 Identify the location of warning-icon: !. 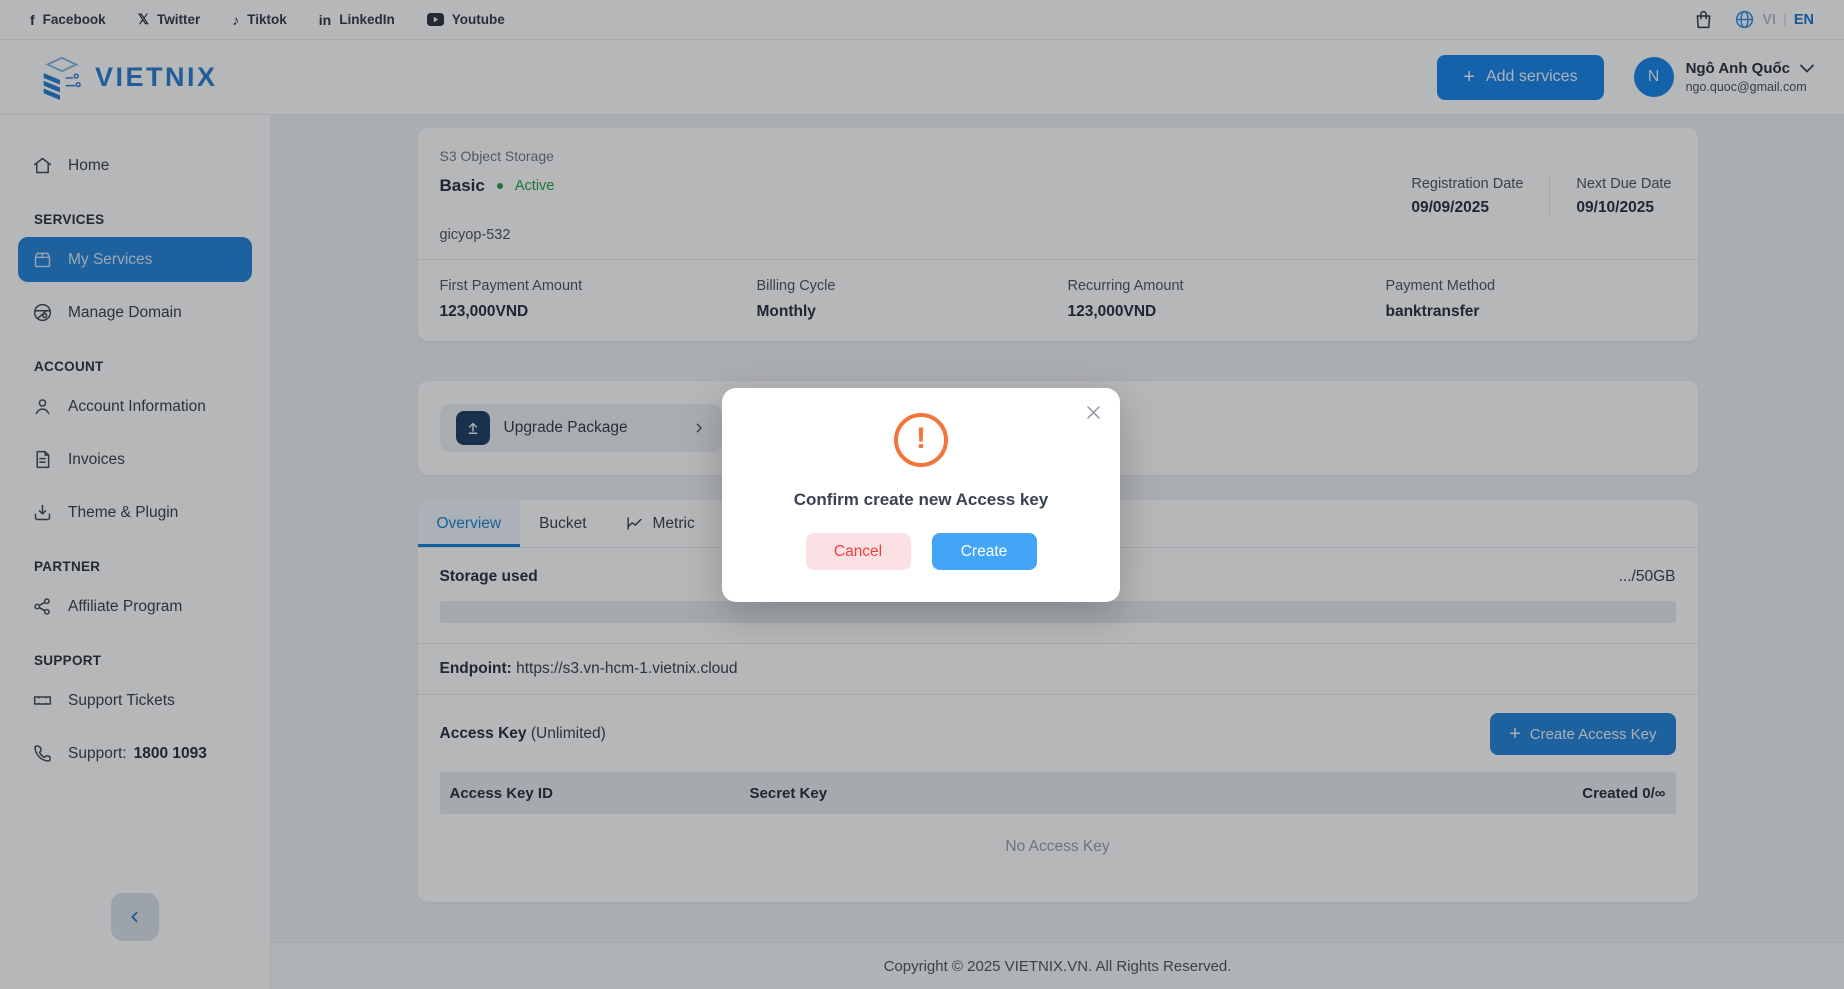
(921, 440).